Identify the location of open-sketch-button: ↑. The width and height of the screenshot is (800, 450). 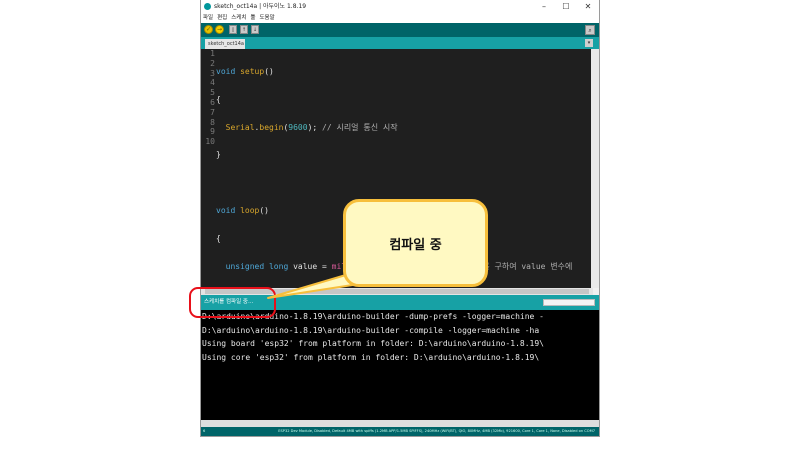
(244, 29).